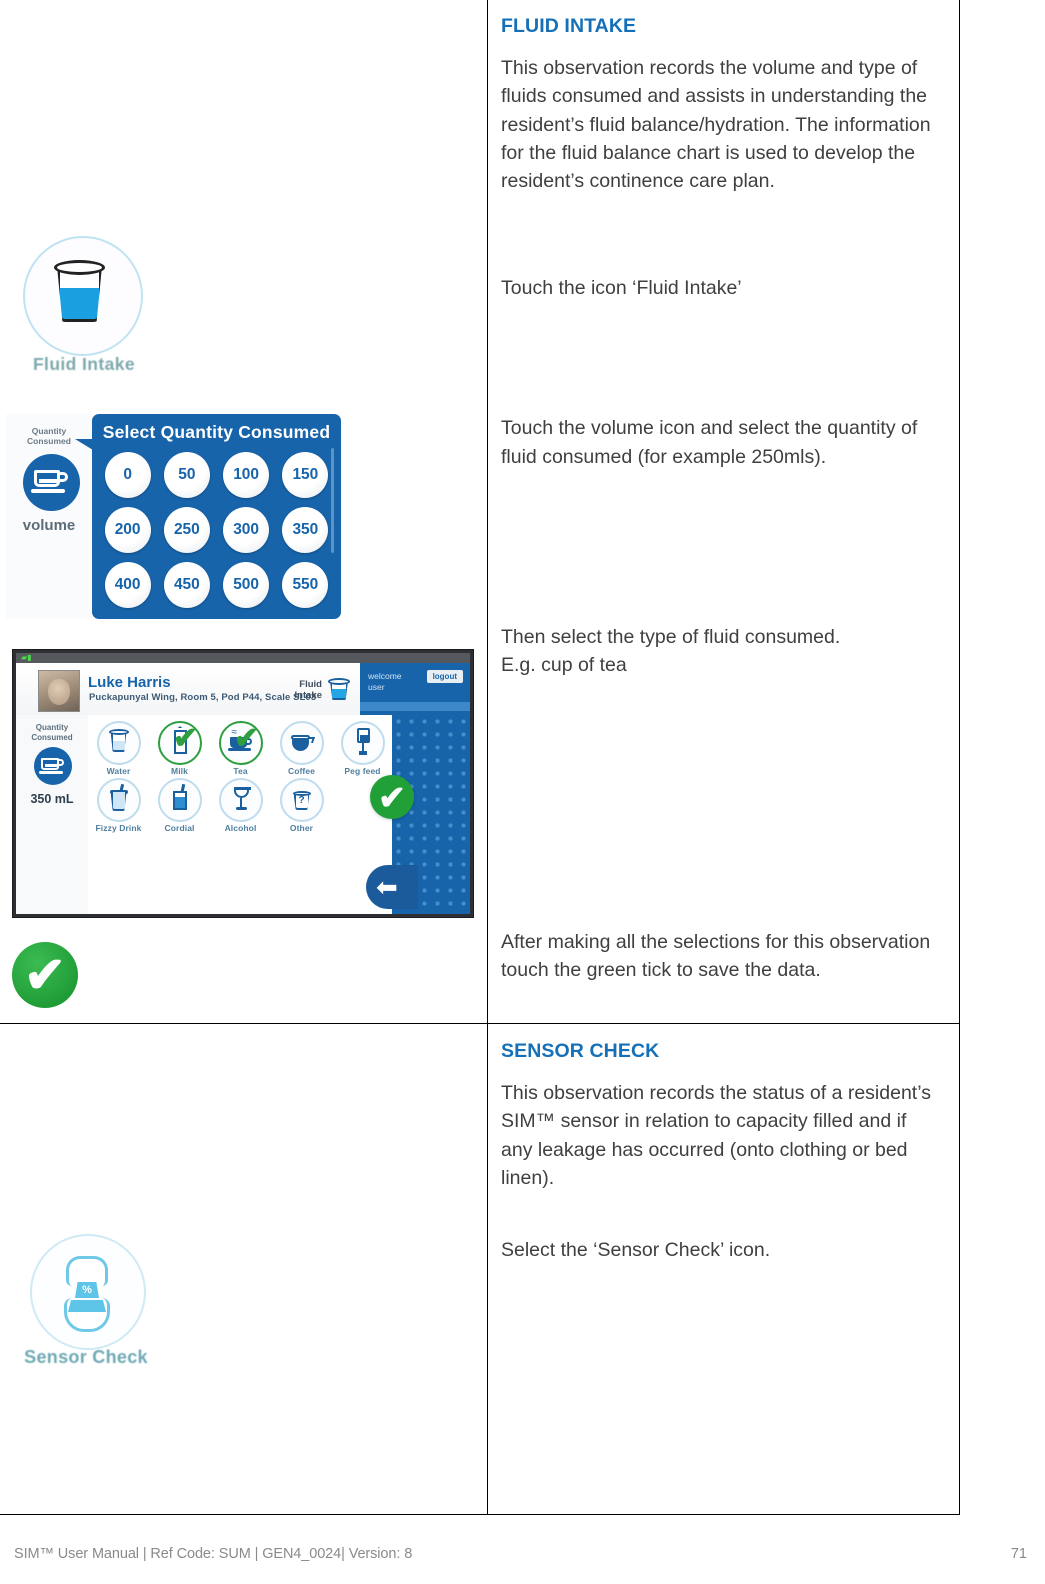 This screenshot has height=1584, width=1045. I want to click on save-tick-button: ✔, so click(392, 797).